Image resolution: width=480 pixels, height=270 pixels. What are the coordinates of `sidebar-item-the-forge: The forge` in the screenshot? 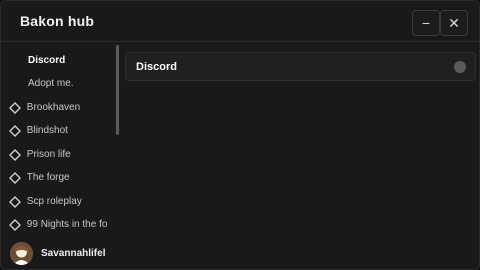 It's located at (58, 177).